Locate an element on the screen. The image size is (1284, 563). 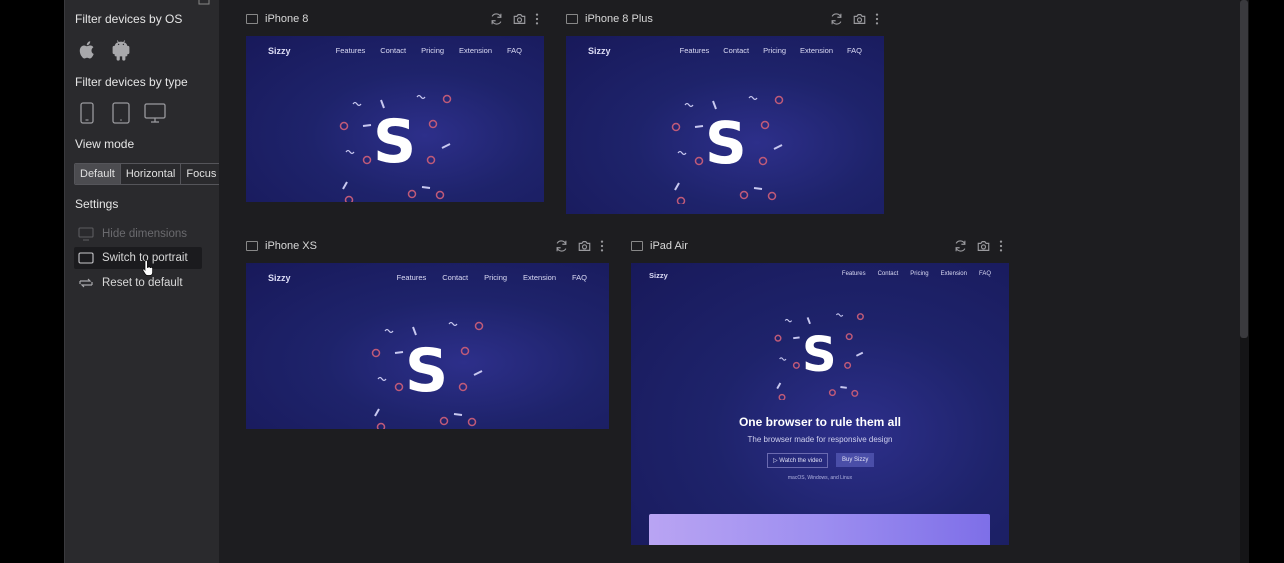
tablet-icon is located at coordinates (121, 113).